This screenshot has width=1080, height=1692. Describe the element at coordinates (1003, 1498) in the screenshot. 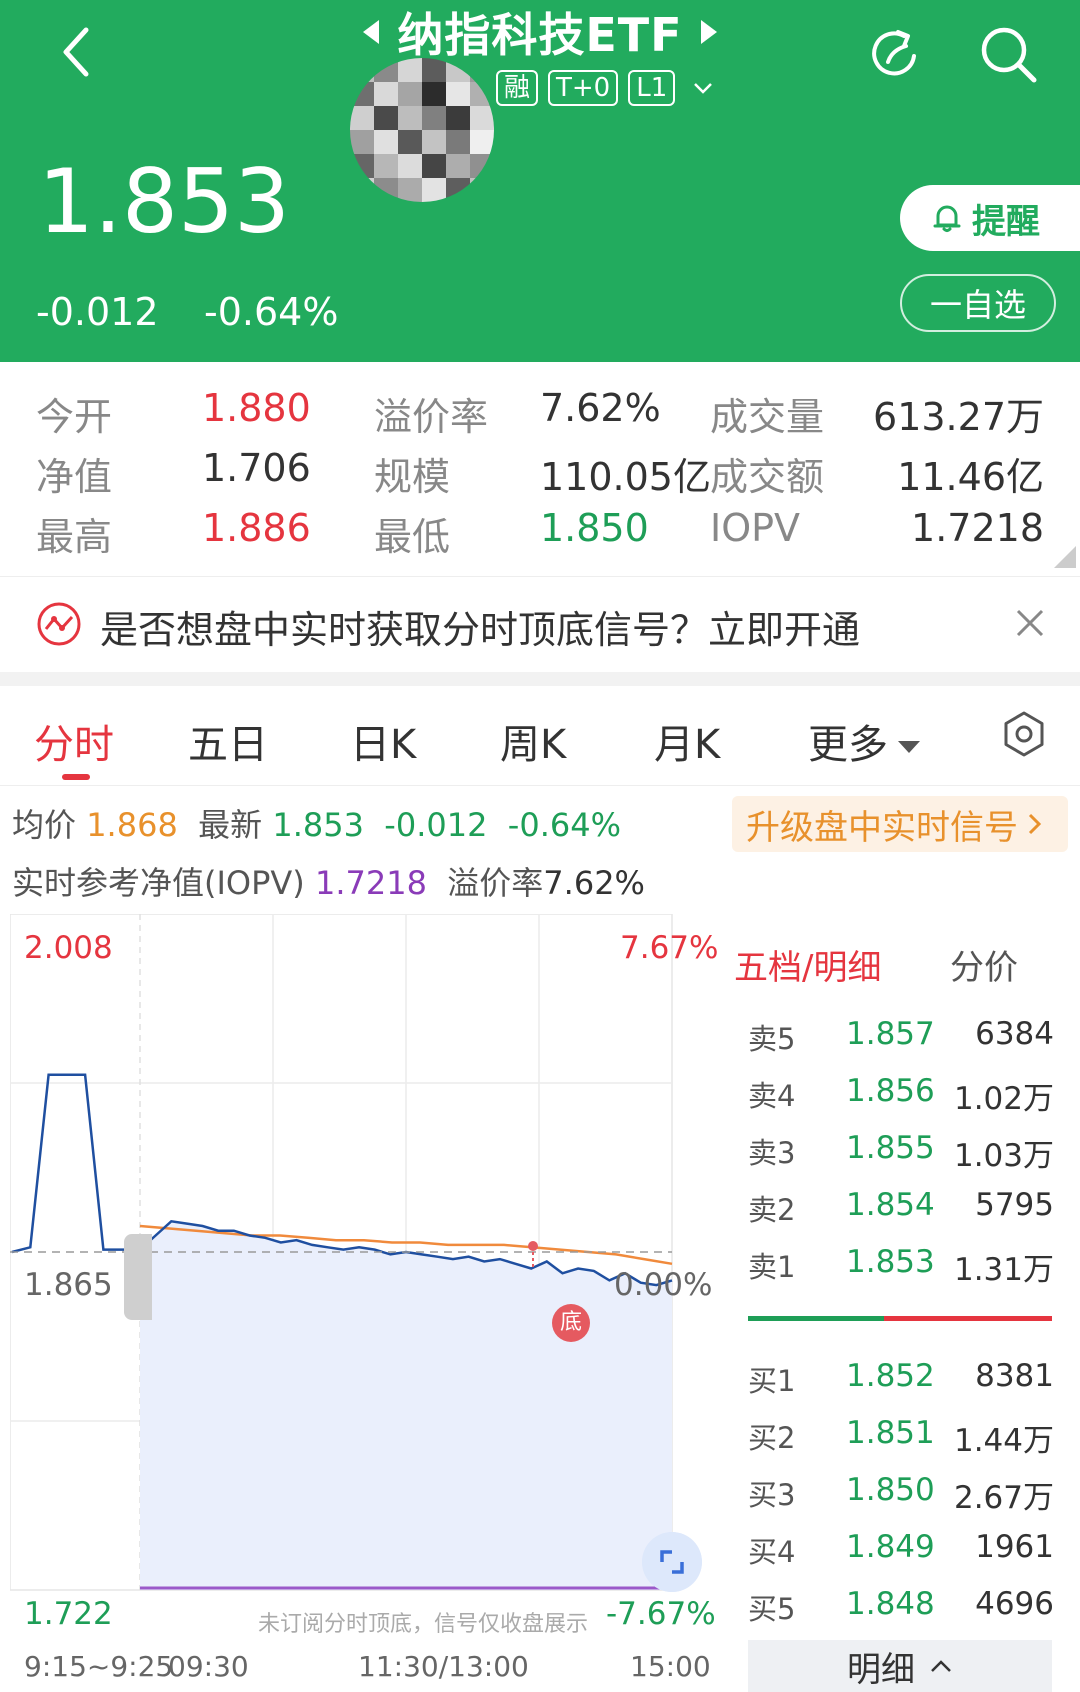

I see `bid-volume: 2.67万` at that location.